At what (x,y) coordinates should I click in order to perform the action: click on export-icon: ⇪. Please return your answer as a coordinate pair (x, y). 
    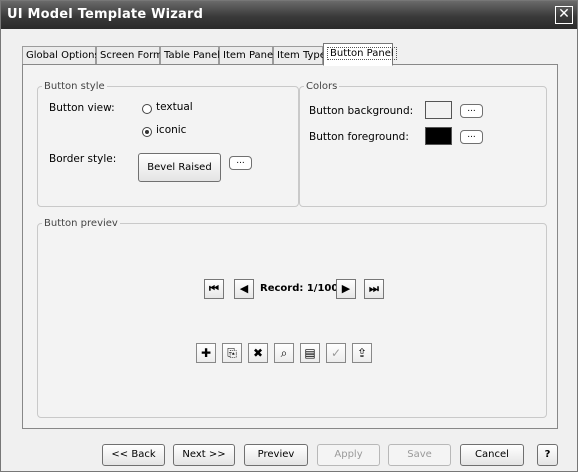
    Looking at the image, I should click on (362, 353).